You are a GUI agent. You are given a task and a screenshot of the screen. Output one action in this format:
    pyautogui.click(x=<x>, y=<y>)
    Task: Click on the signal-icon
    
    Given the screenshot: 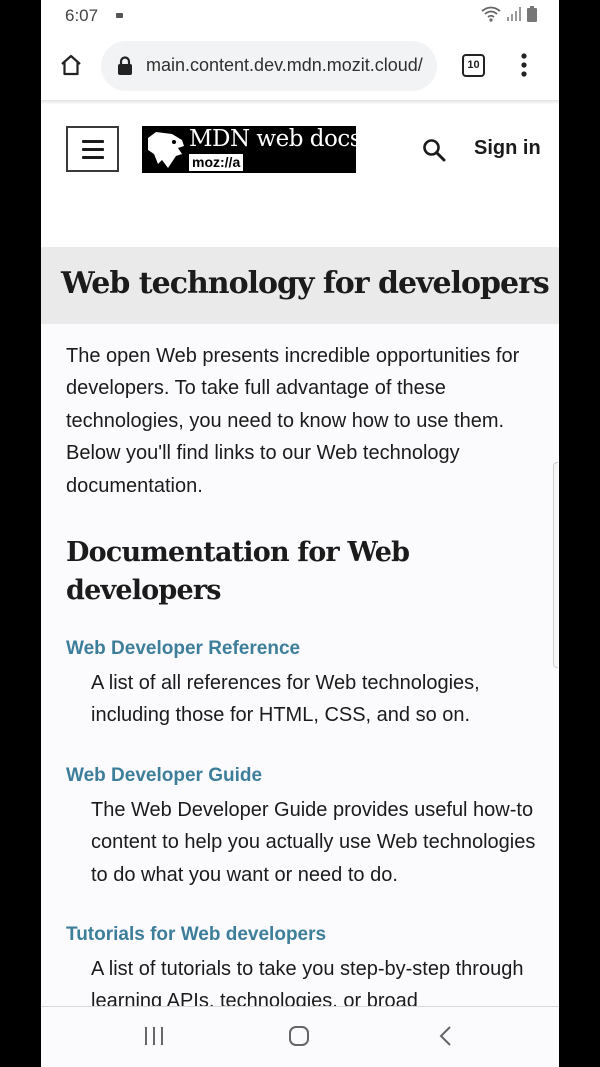 What is the action you would take?
    pyautogui.click(x=514, y=14)
    